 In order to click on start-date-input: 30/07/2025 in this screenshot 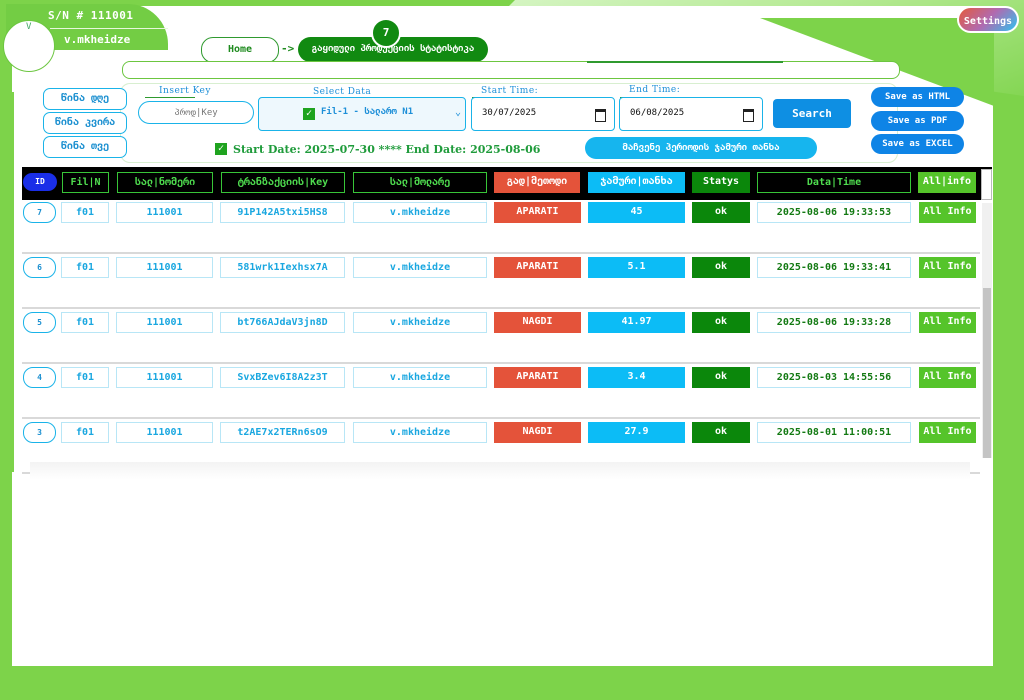, I will do `click(543, 114)`.